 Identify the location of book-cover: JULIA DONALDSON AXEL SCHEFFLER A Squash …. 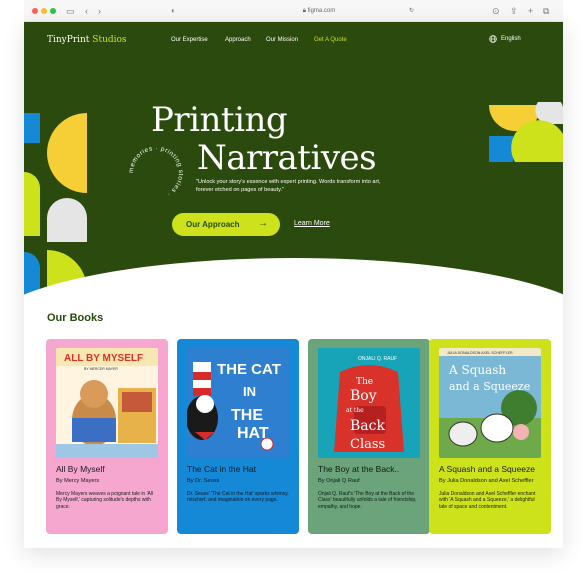
(490, 403).